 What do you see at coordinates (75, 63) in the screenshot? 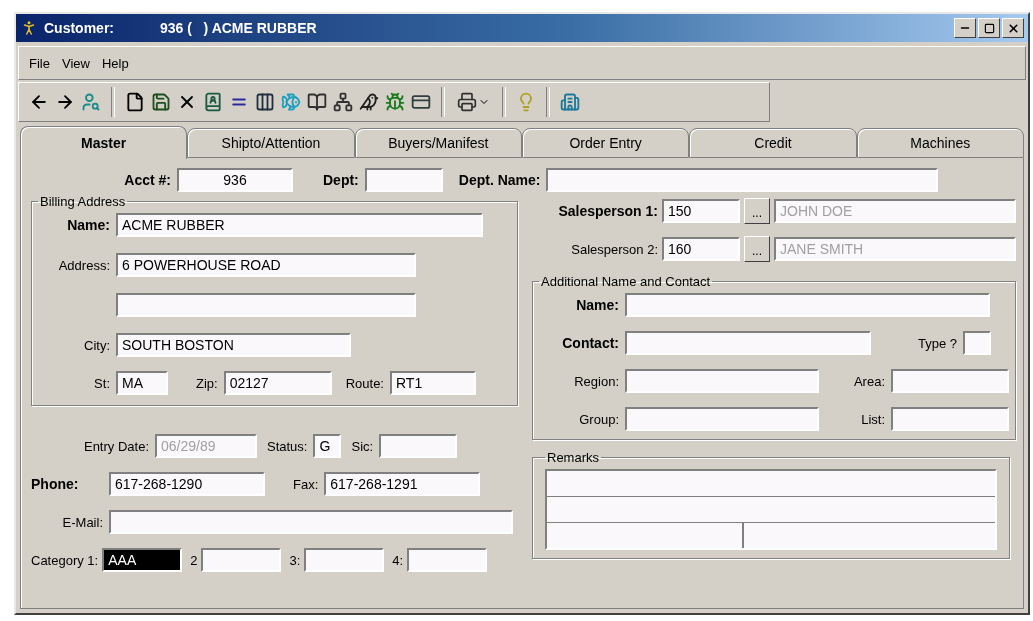
I see `menu-item: View` at bounding box center [75, 63].